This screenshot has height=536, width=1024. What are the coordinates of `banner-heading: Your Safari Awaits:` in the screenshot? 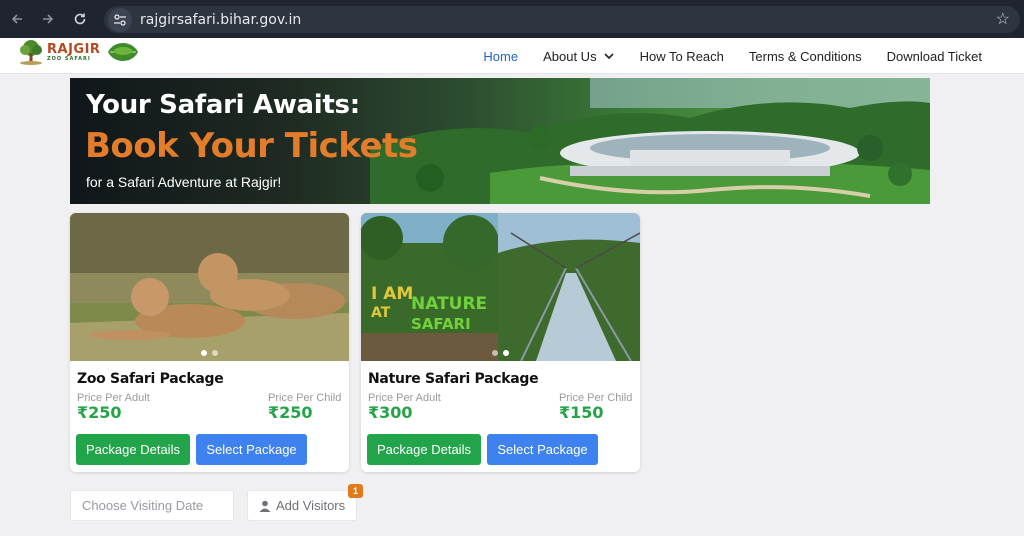 It's located at (223, 105).